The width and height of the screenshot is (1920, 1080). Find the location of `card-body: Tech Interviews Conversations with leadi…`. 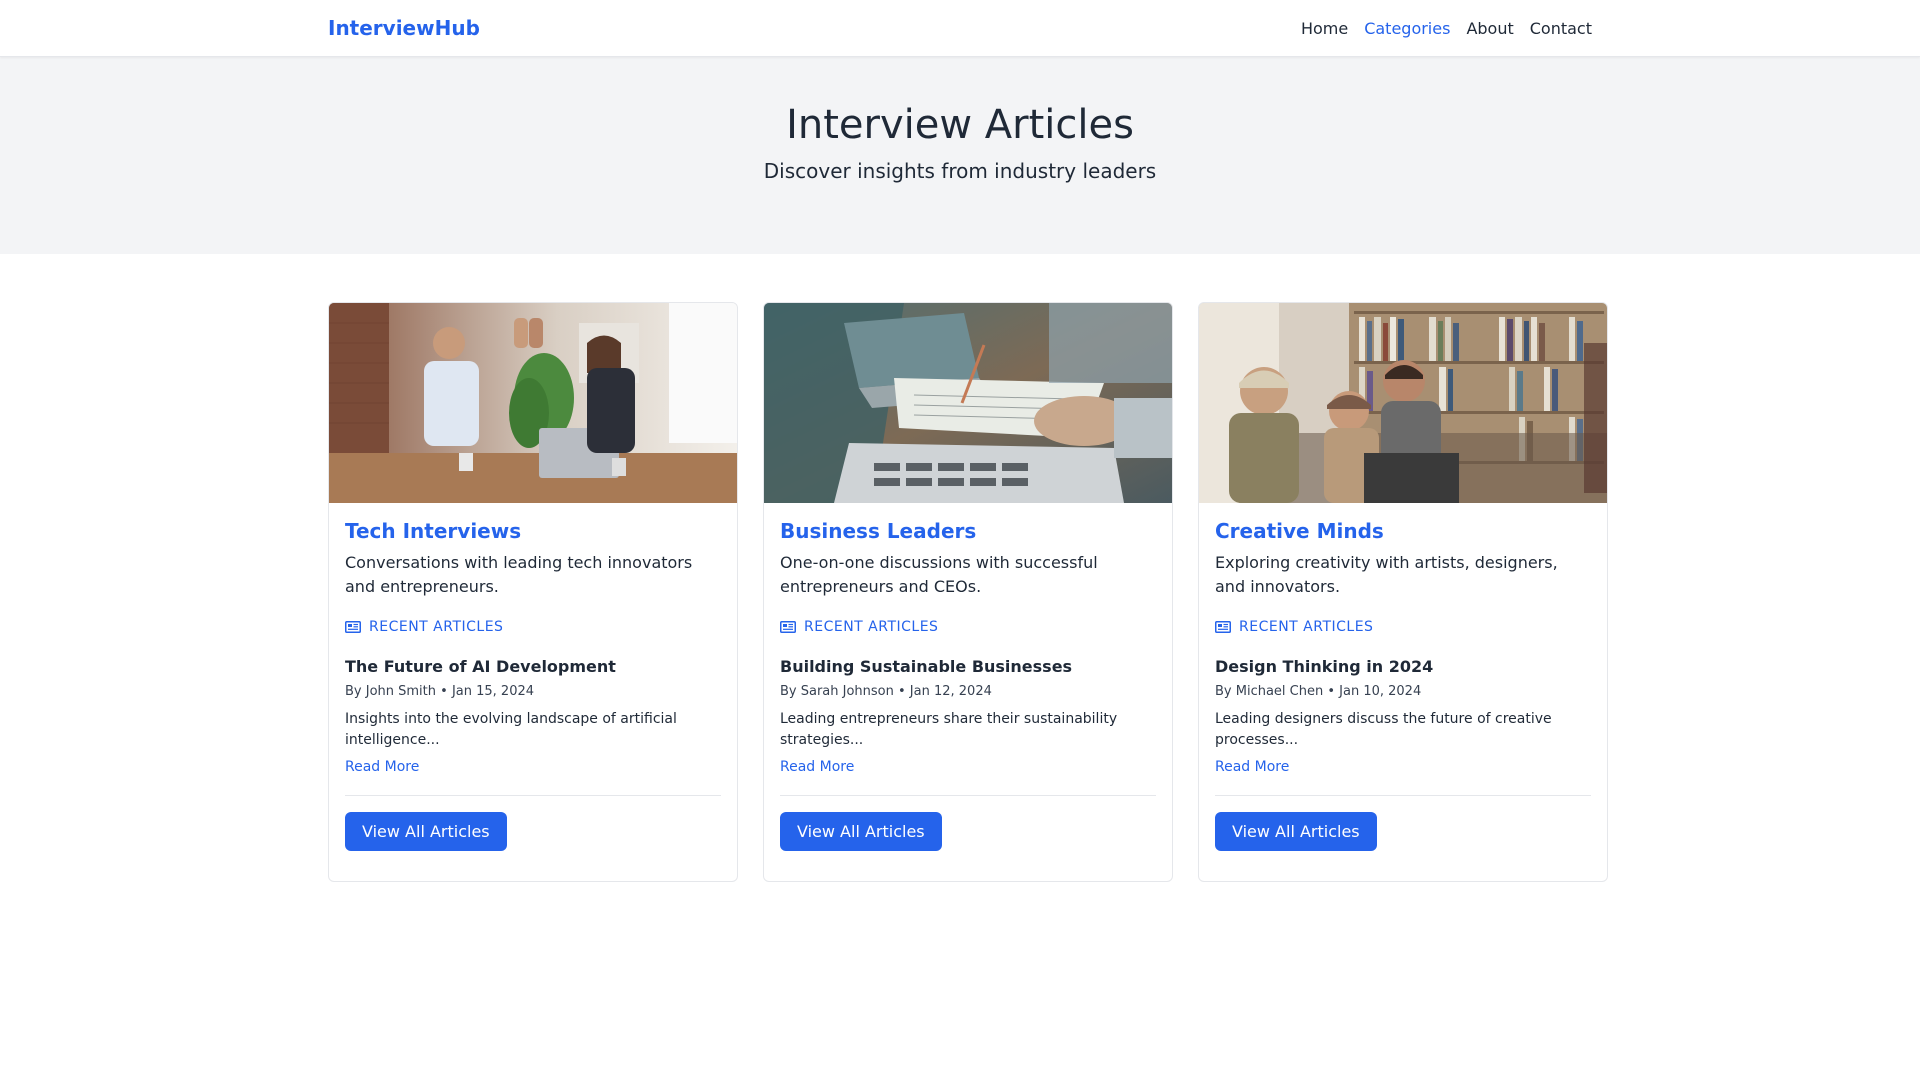

card-body: Tech Interviews Conversations with leadi… is located at coordinates (533, 692).